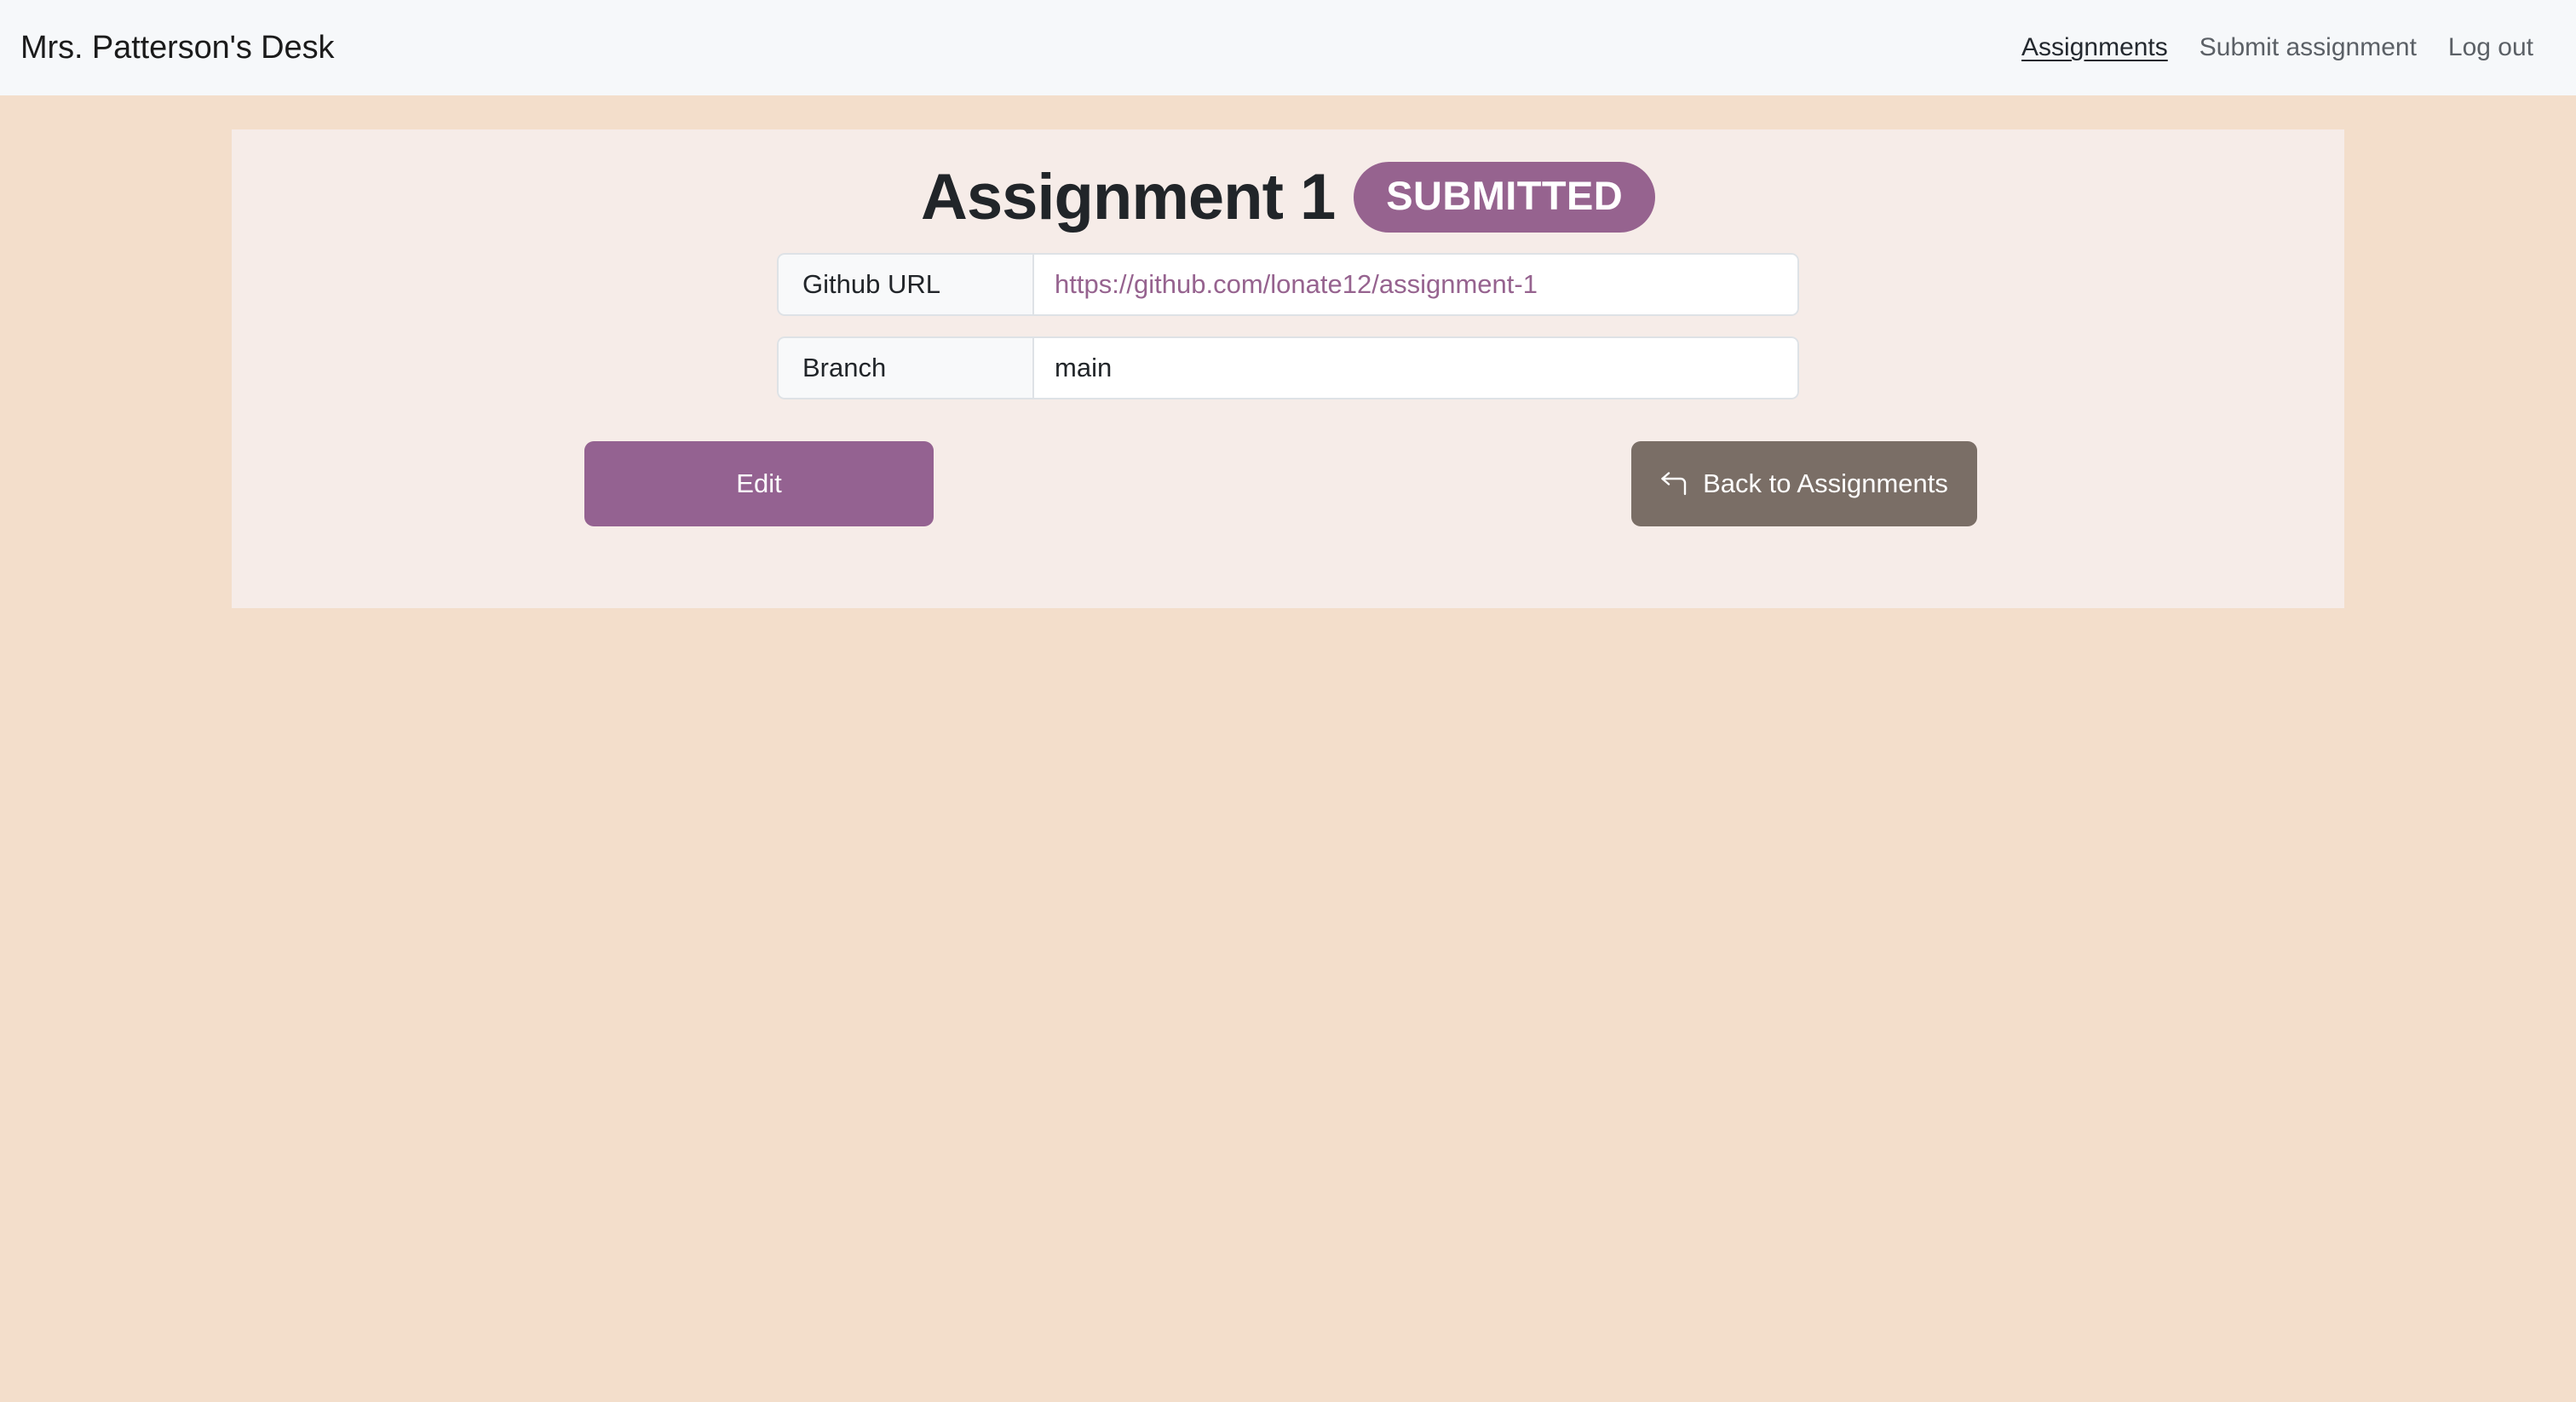 This screenshot has height=1402, width=2576. Describe the element at coordinates (1826, 483) in the screenshot. I see `back-to-assignments-label: Back to Assignments` at that location.